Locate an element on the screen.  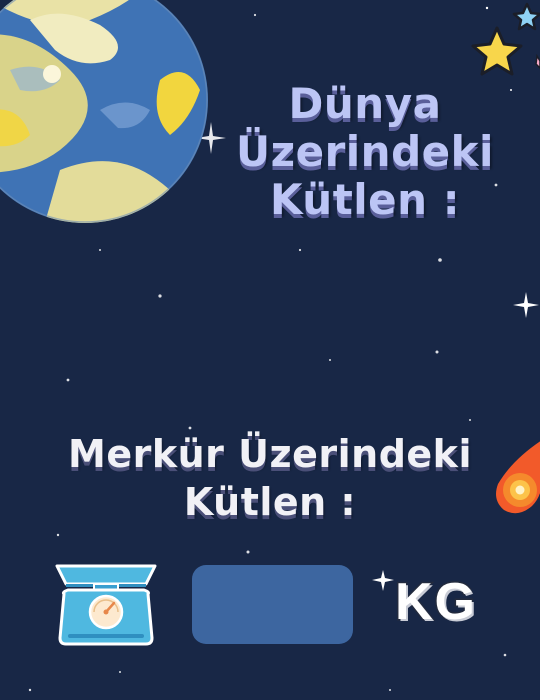
earth-heading-line-3: Kütlen : is located at coordinates (365, 199).